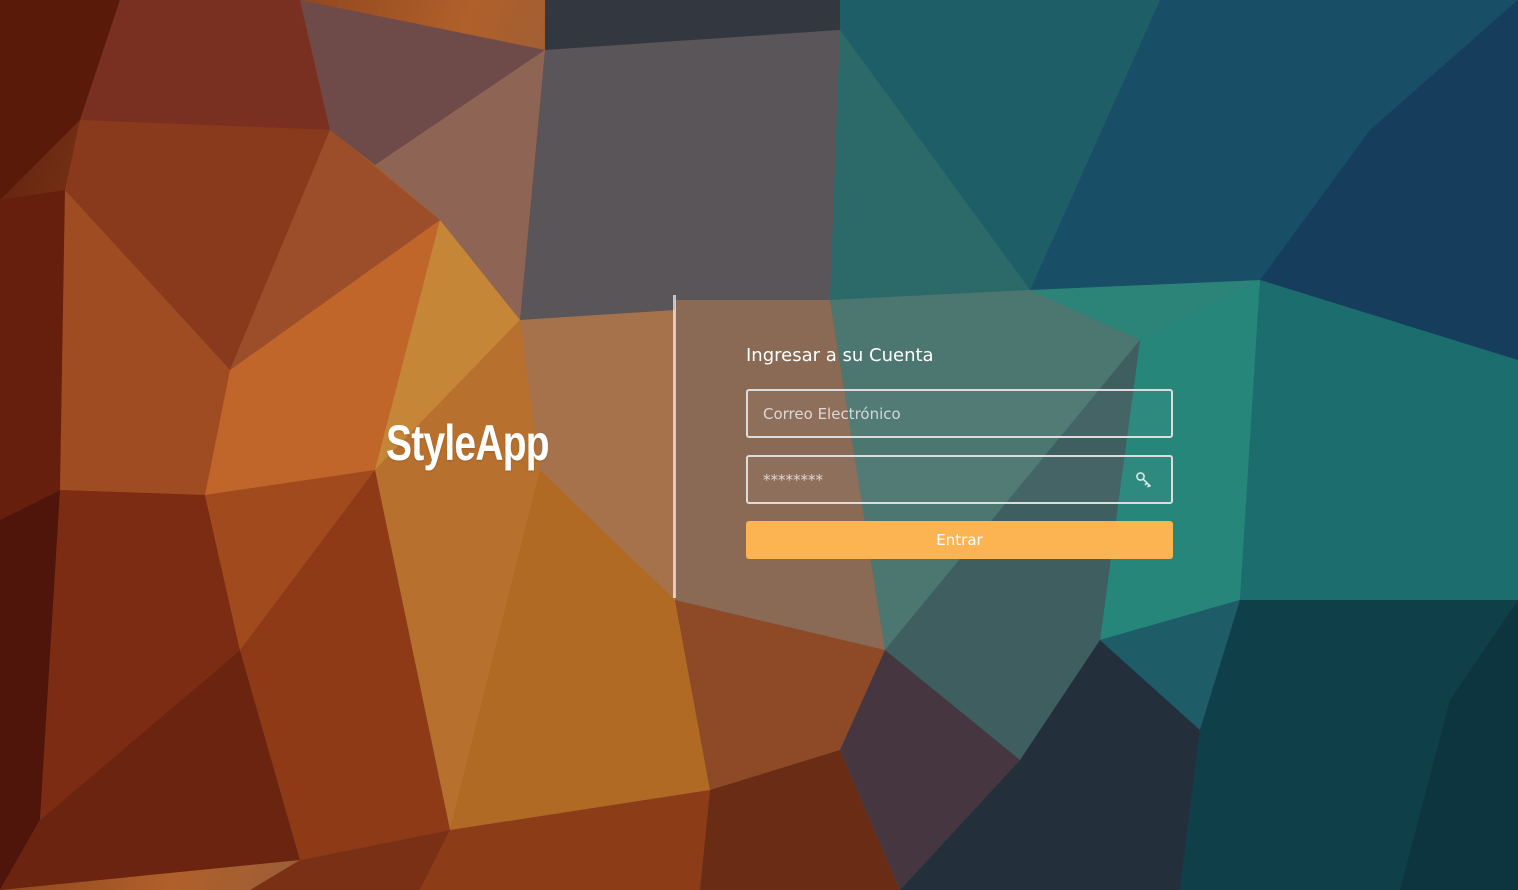 This screenshot has height=890, width=1518. I want to click on form-title: Ingresar a su Cuenta, so click(840, 355).